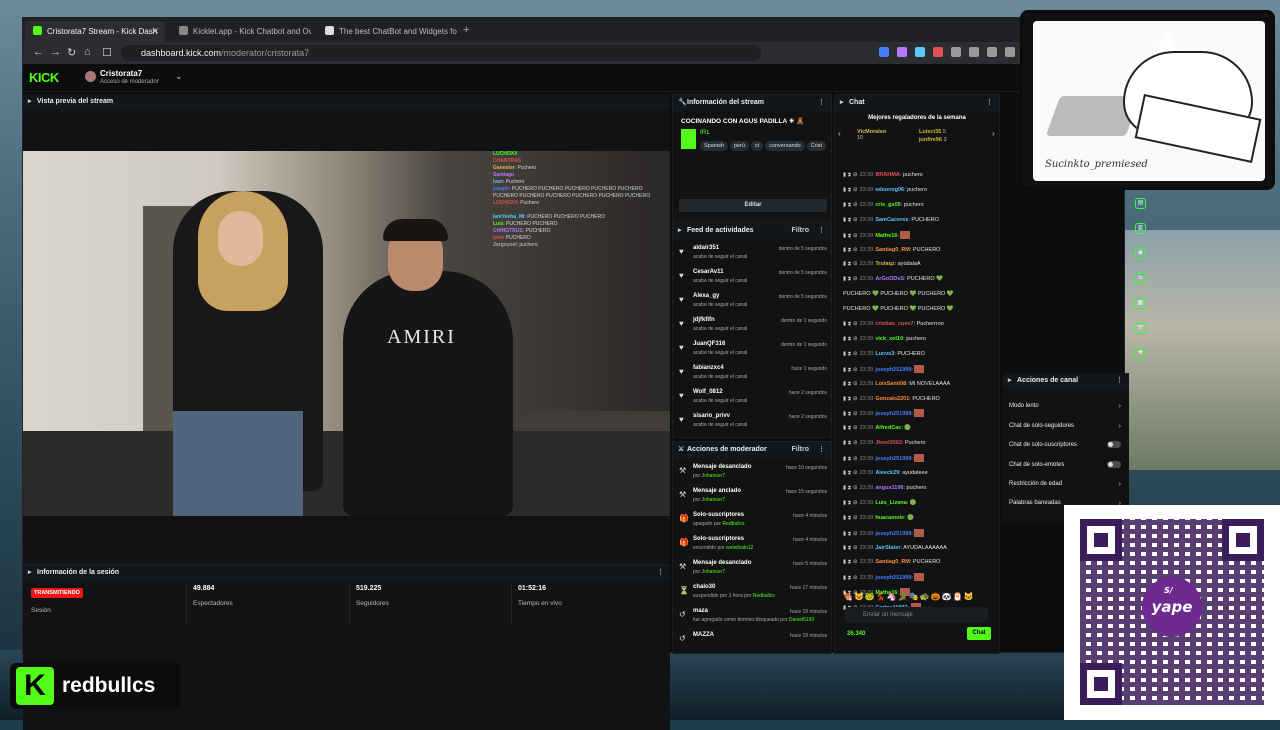 This screenshot has height=730, width=1280. I want to click on chat-message: ▮ ⧗ ⊘ 23:39 BRAHMA: puchero, so click(918, 175).